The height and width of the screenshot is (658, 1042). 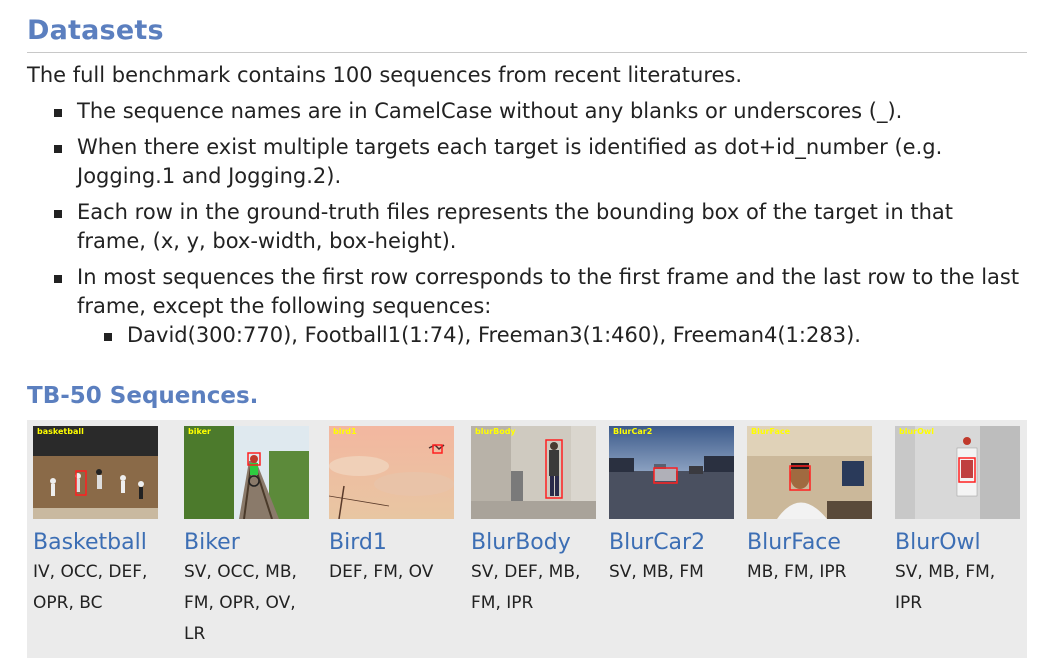 What do you see at coordinates (797, 572) in the screenshot?
I see `sequence-attributes: MB, FM, IPR` at bounding box center [797, 572].